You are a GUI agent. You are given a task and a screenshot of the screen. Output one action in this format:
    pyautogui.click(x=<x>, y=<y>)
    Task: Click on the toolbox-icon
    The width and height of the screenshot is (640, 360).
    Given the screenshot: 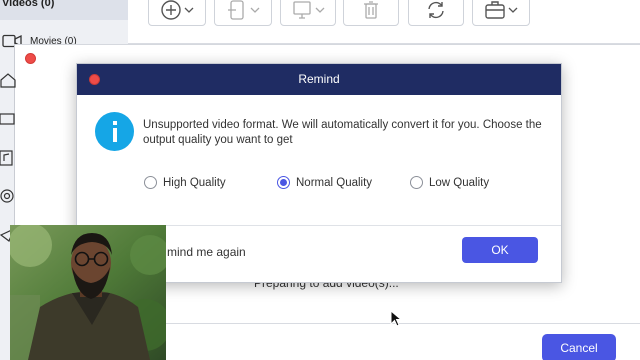 What is the action you would take?
    pyautogui.click(x=495, y=10)
    